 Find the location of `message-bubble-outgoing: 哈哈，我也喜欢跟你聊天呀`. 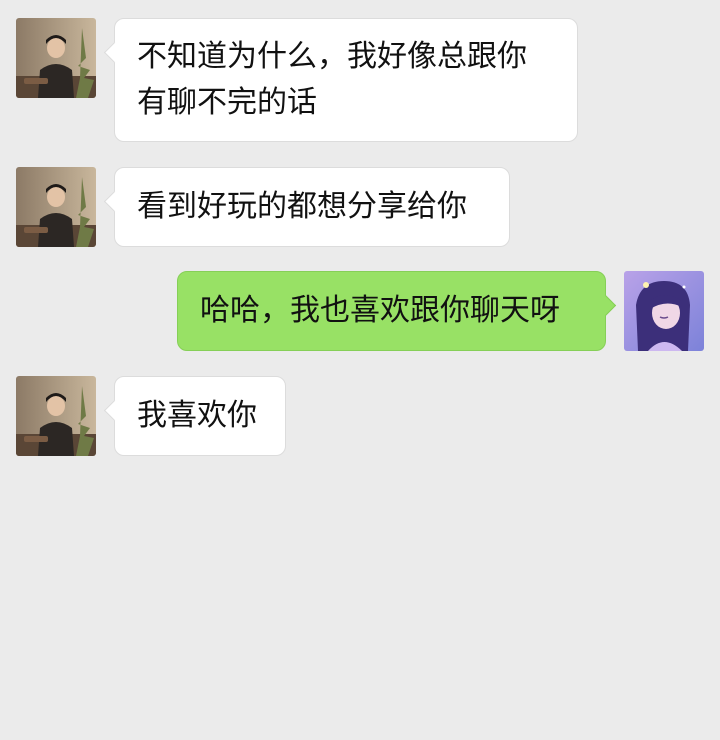

message-bubble-outgoing: 哈哈，我也喜欢跟你聊天呀 is located at coordinates (397, 311).